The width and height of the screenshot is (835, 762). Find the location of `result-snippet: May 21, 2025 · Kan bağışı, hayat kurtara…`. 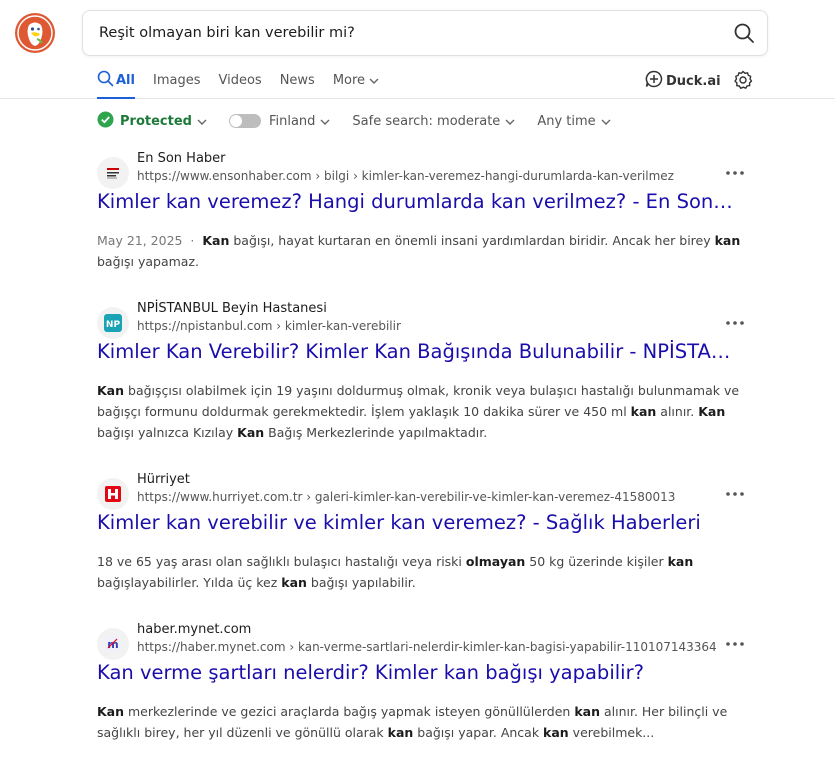

result-snippet: May 21, 2025 · Kan bağışı, hayat kurtara… is located at coordinates (424, 251).